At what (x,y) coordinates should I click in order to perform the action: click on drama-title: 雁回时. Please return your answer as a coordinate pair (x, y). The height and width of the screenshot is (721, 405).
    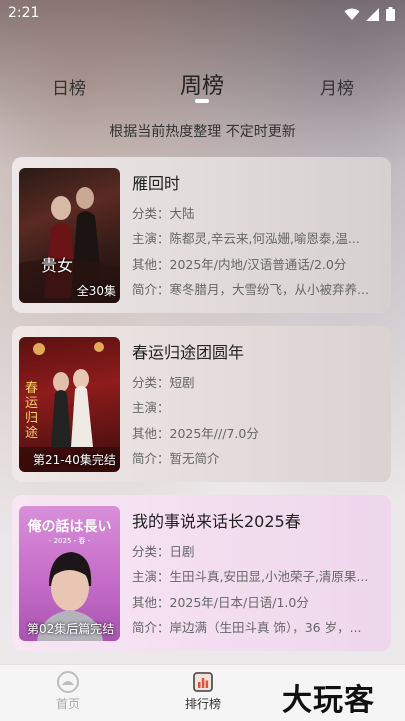
    Looking at the image, I should click on (156, 183).